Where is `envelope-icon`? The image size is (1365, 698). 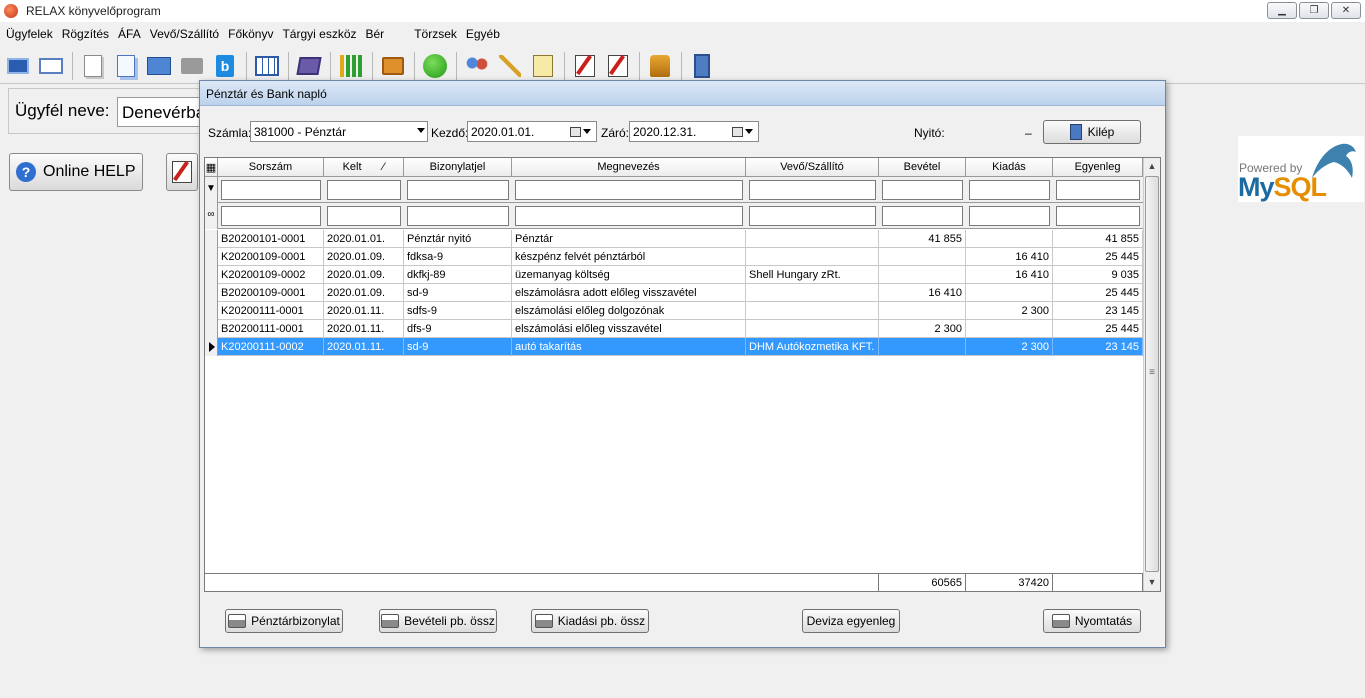
envelope-icon is located at coordinates (51, 66).